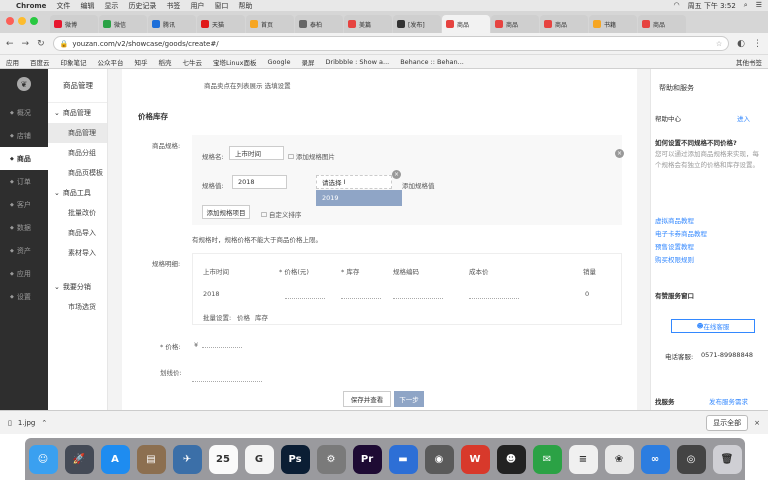  Describe the element at coordinates (367, 459) in the screenshot. I see `premiere-icon: Pr` at that location.